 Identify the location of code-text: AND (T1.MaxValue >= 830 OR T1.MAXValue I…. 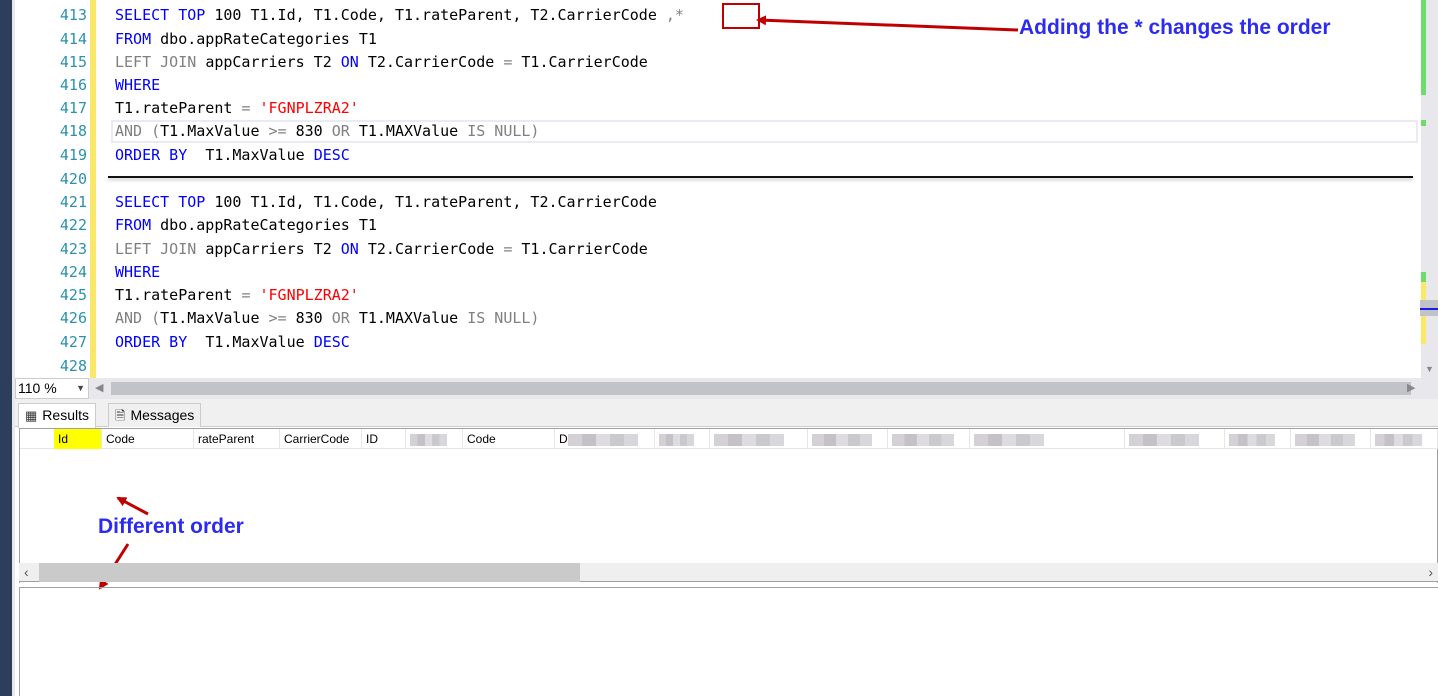
(327, 319).